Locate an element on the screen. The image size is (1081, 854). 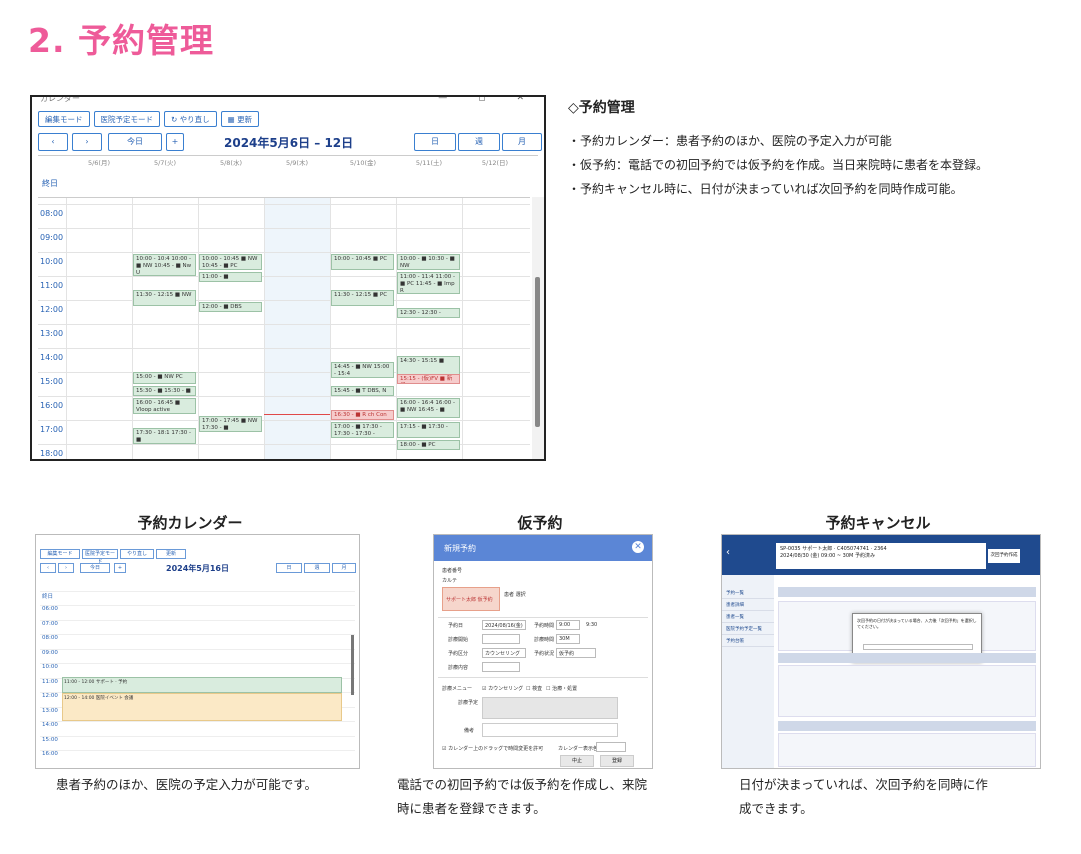
hour-row: 13:00 is located at coordinates (284, 336).